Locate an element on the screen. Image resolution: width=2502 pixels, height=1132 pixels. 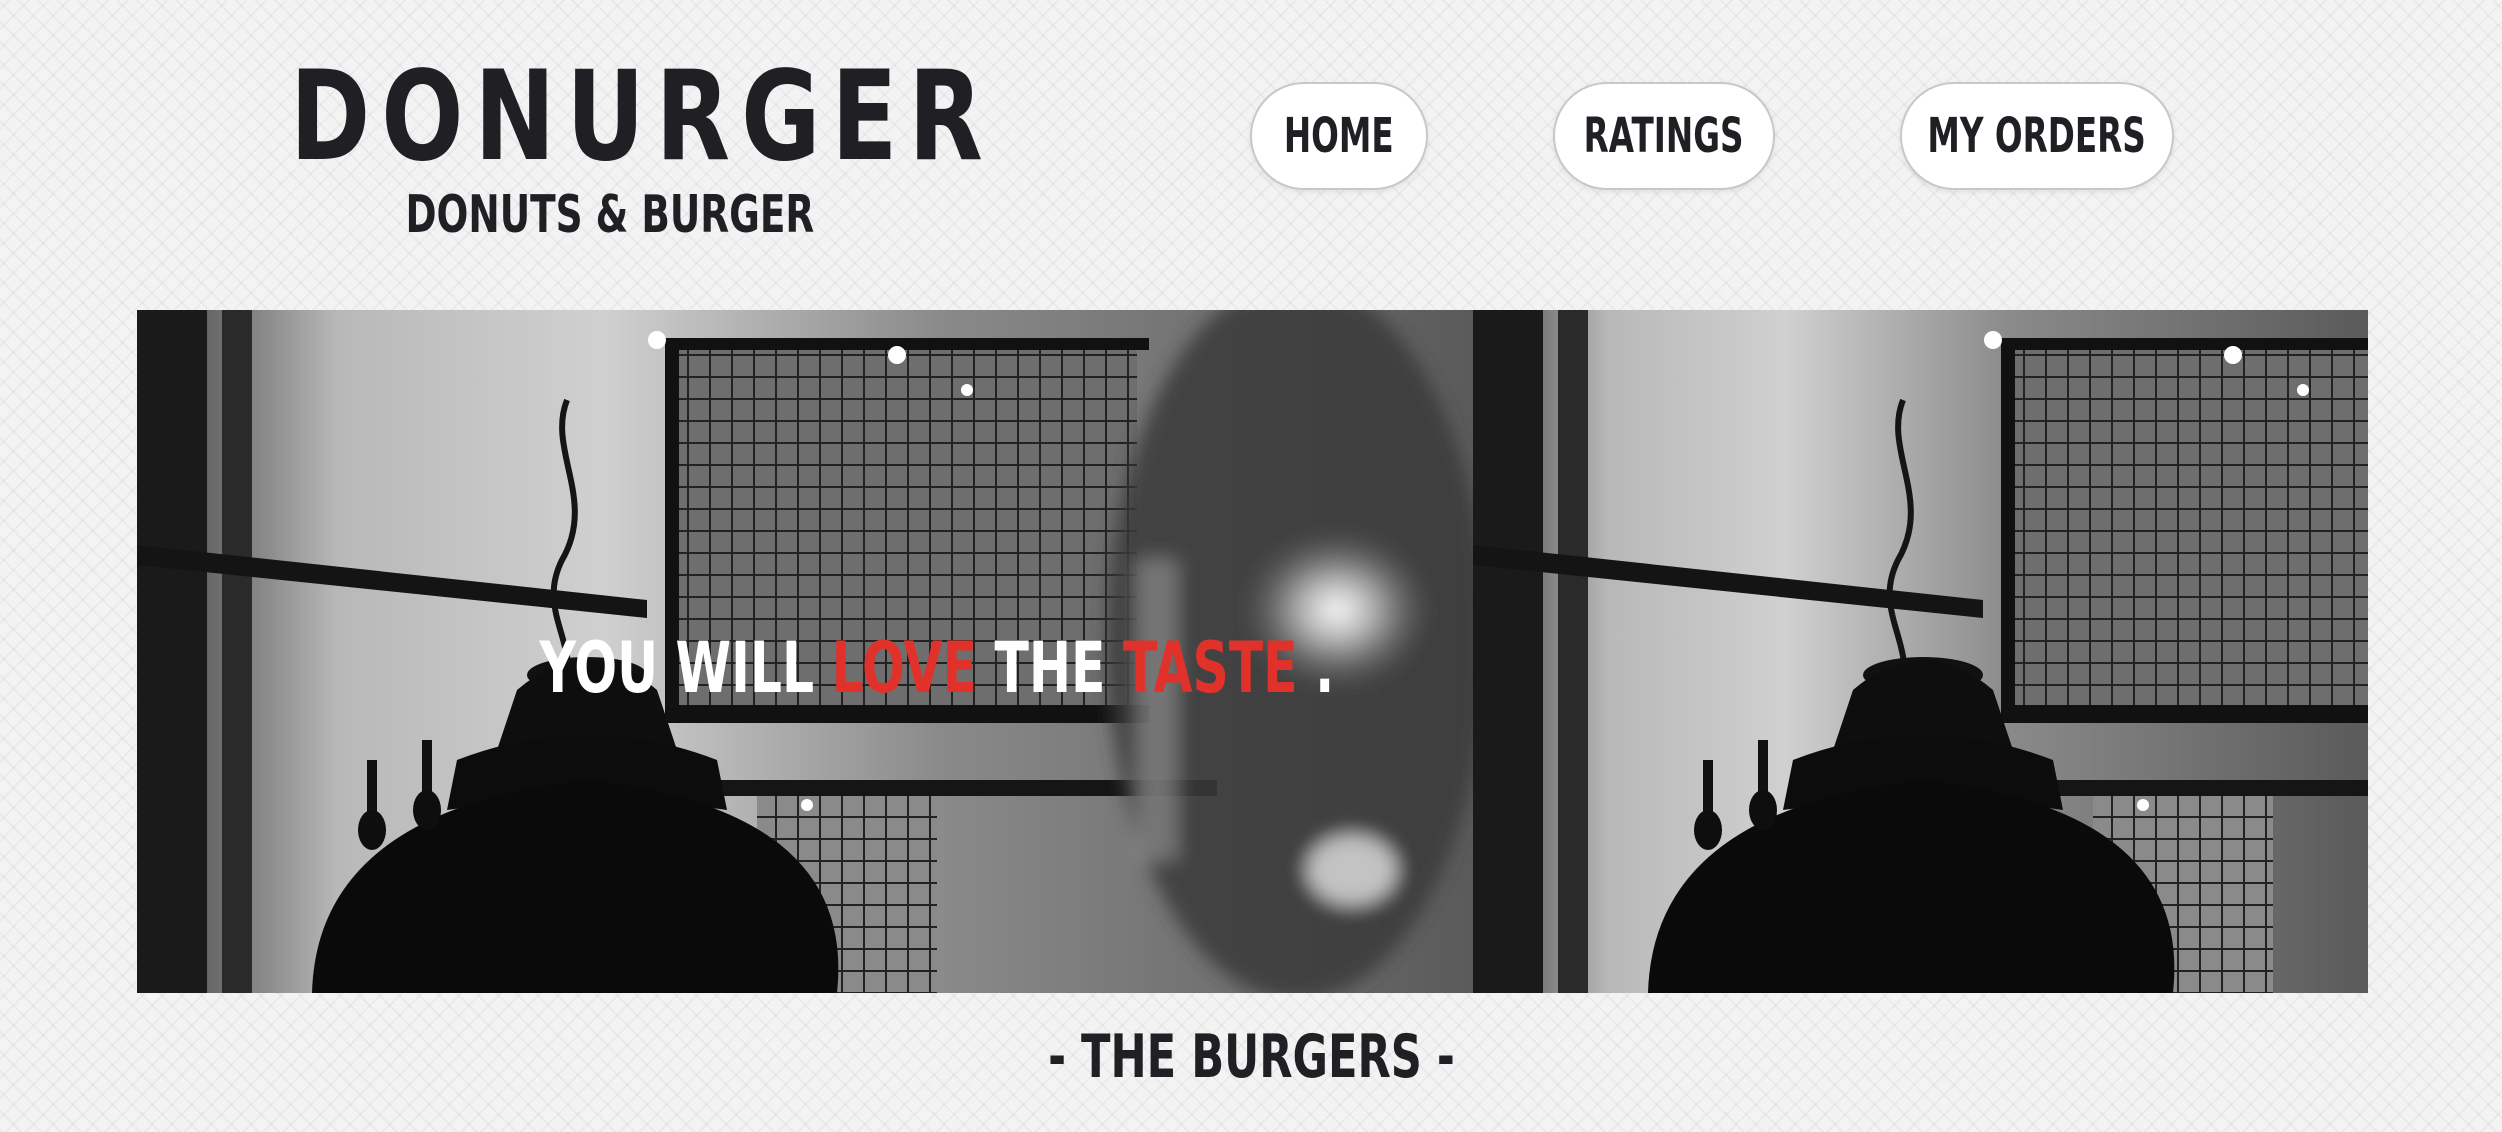
tagline-part-3: THE is located at coordinates (1050, 668).